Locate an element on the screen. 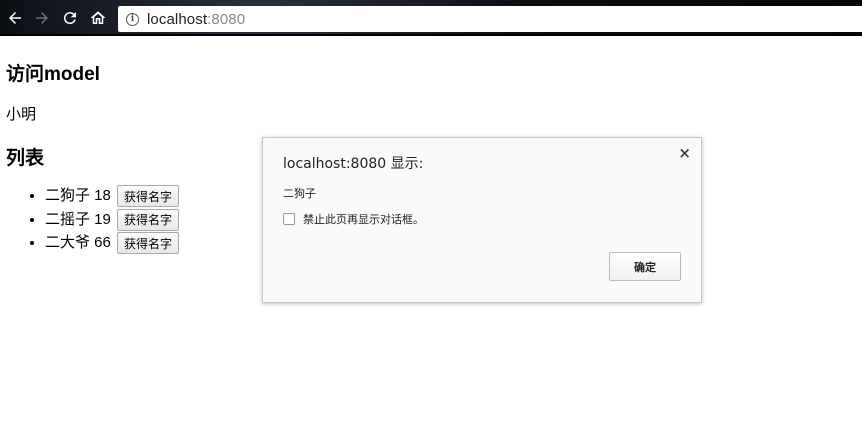  list-item-label: 二狗子 18 is located at coordinates (78, 195).